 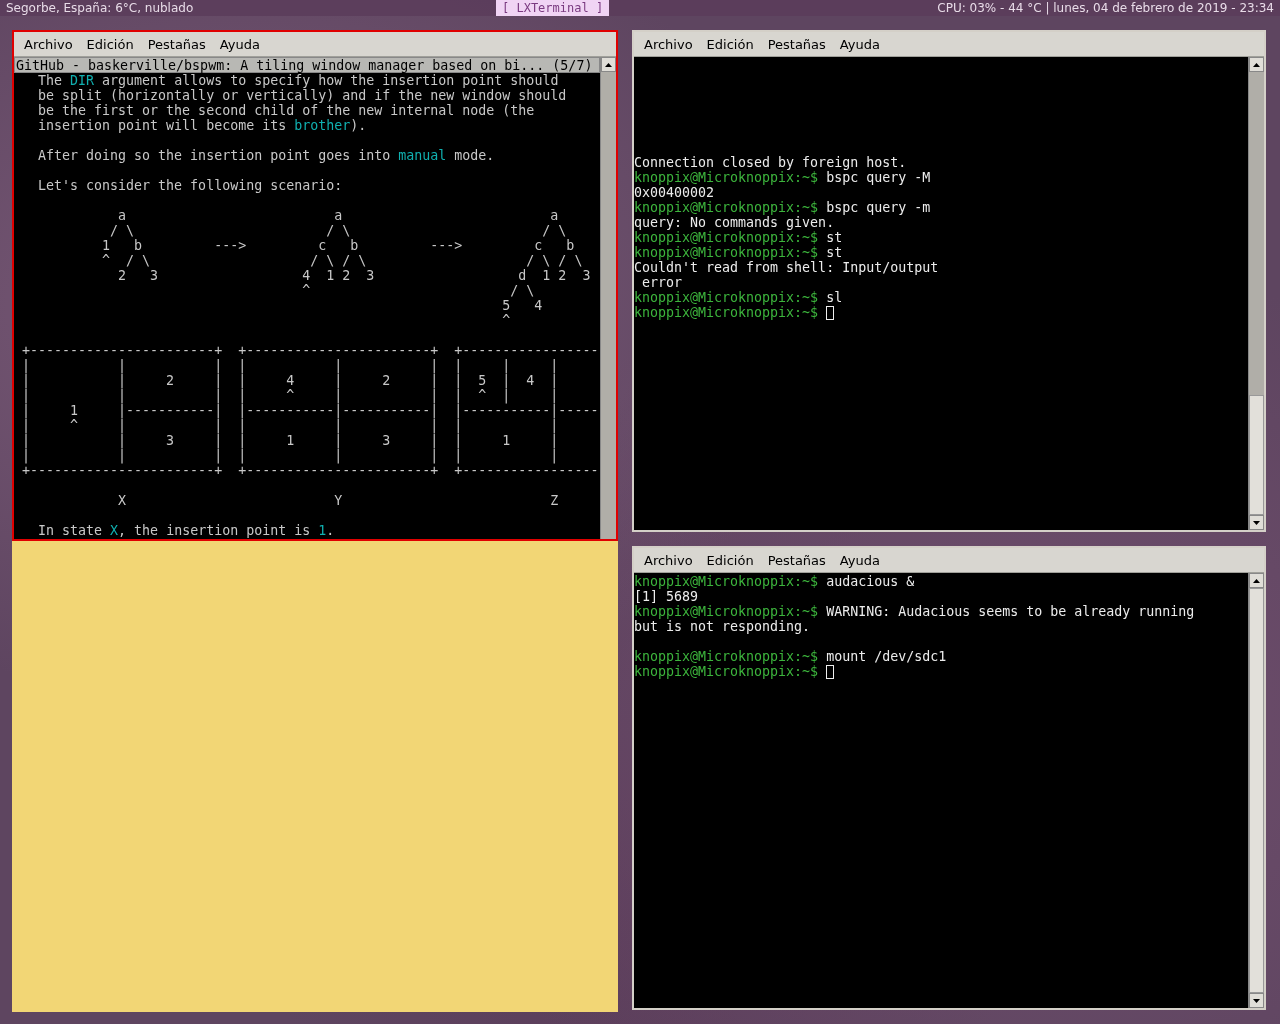 What do you see at coordinates (290, 440) in the screenshot?
I see `terminal-line: | | 3 | | 1 | 3 | | 1 |` at bounding box center [290, 440].